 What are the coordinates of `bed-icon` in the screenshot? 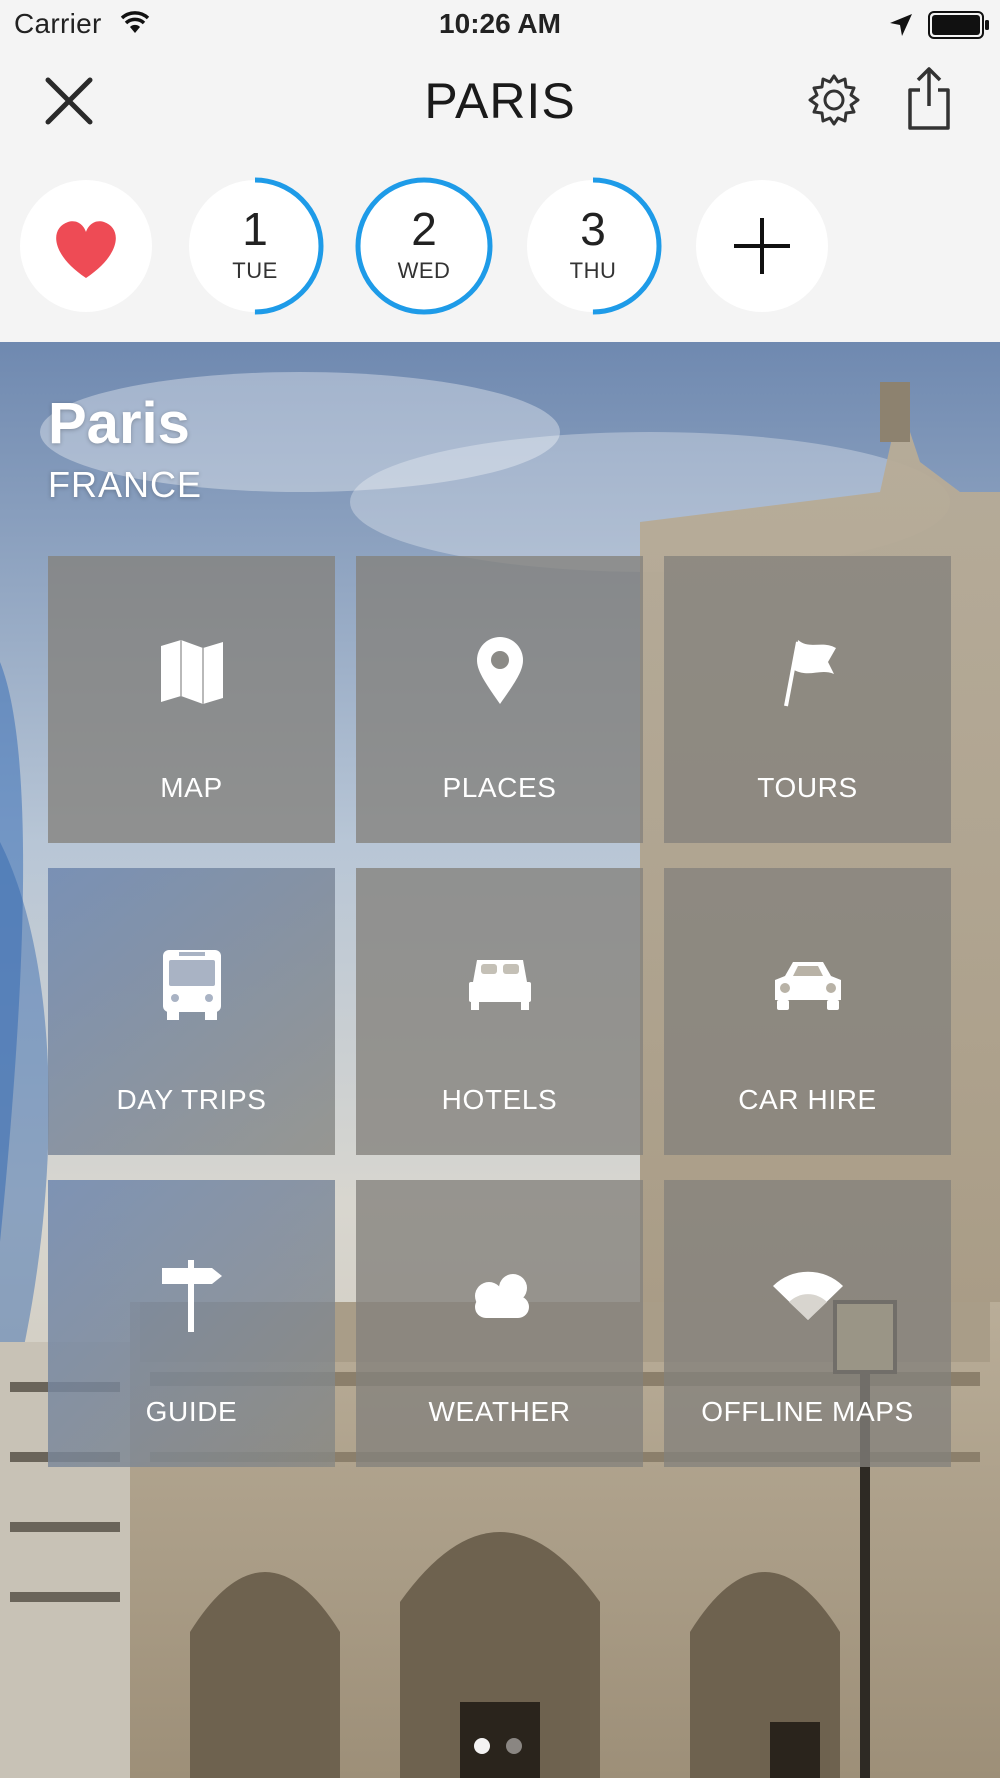 It's located at (499, 985).